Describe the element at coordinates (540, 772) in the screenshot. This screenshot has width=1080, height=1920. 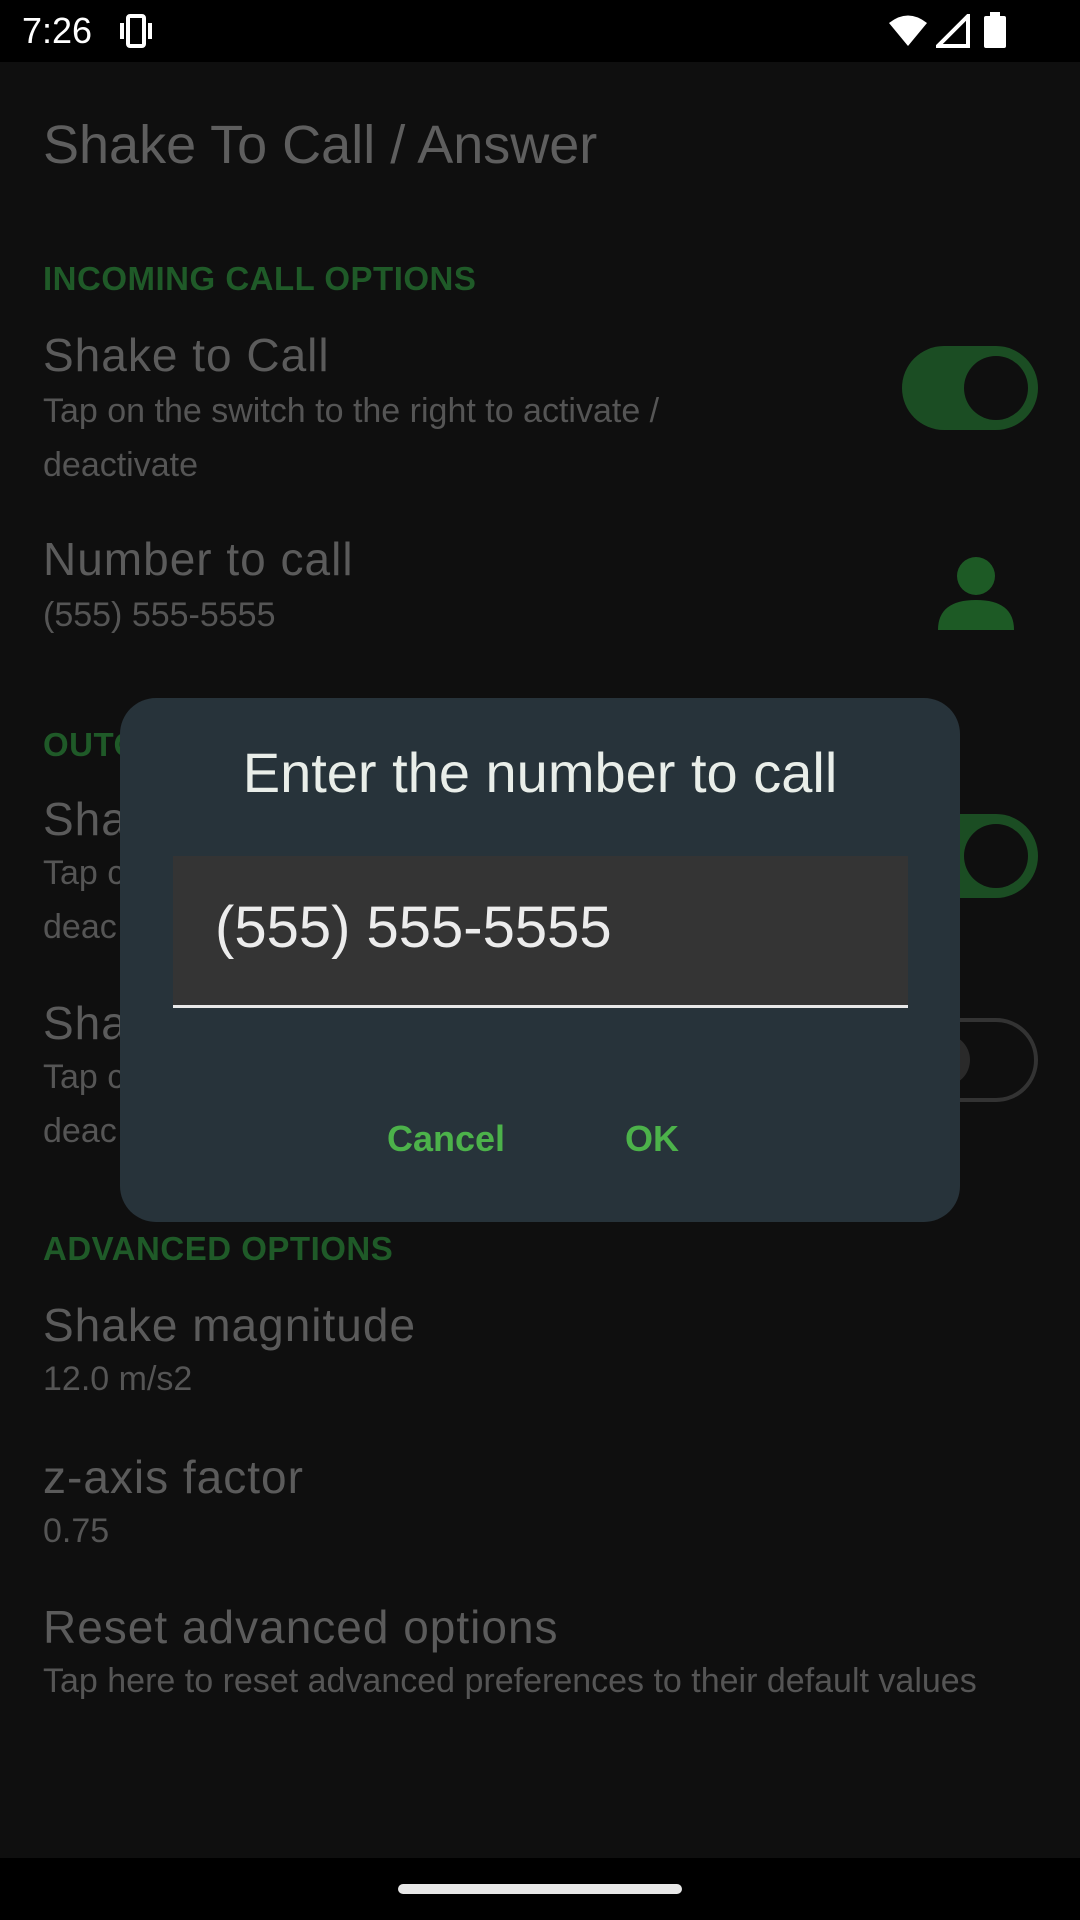
I see `dialog-title: Enter the number to call` at that location.